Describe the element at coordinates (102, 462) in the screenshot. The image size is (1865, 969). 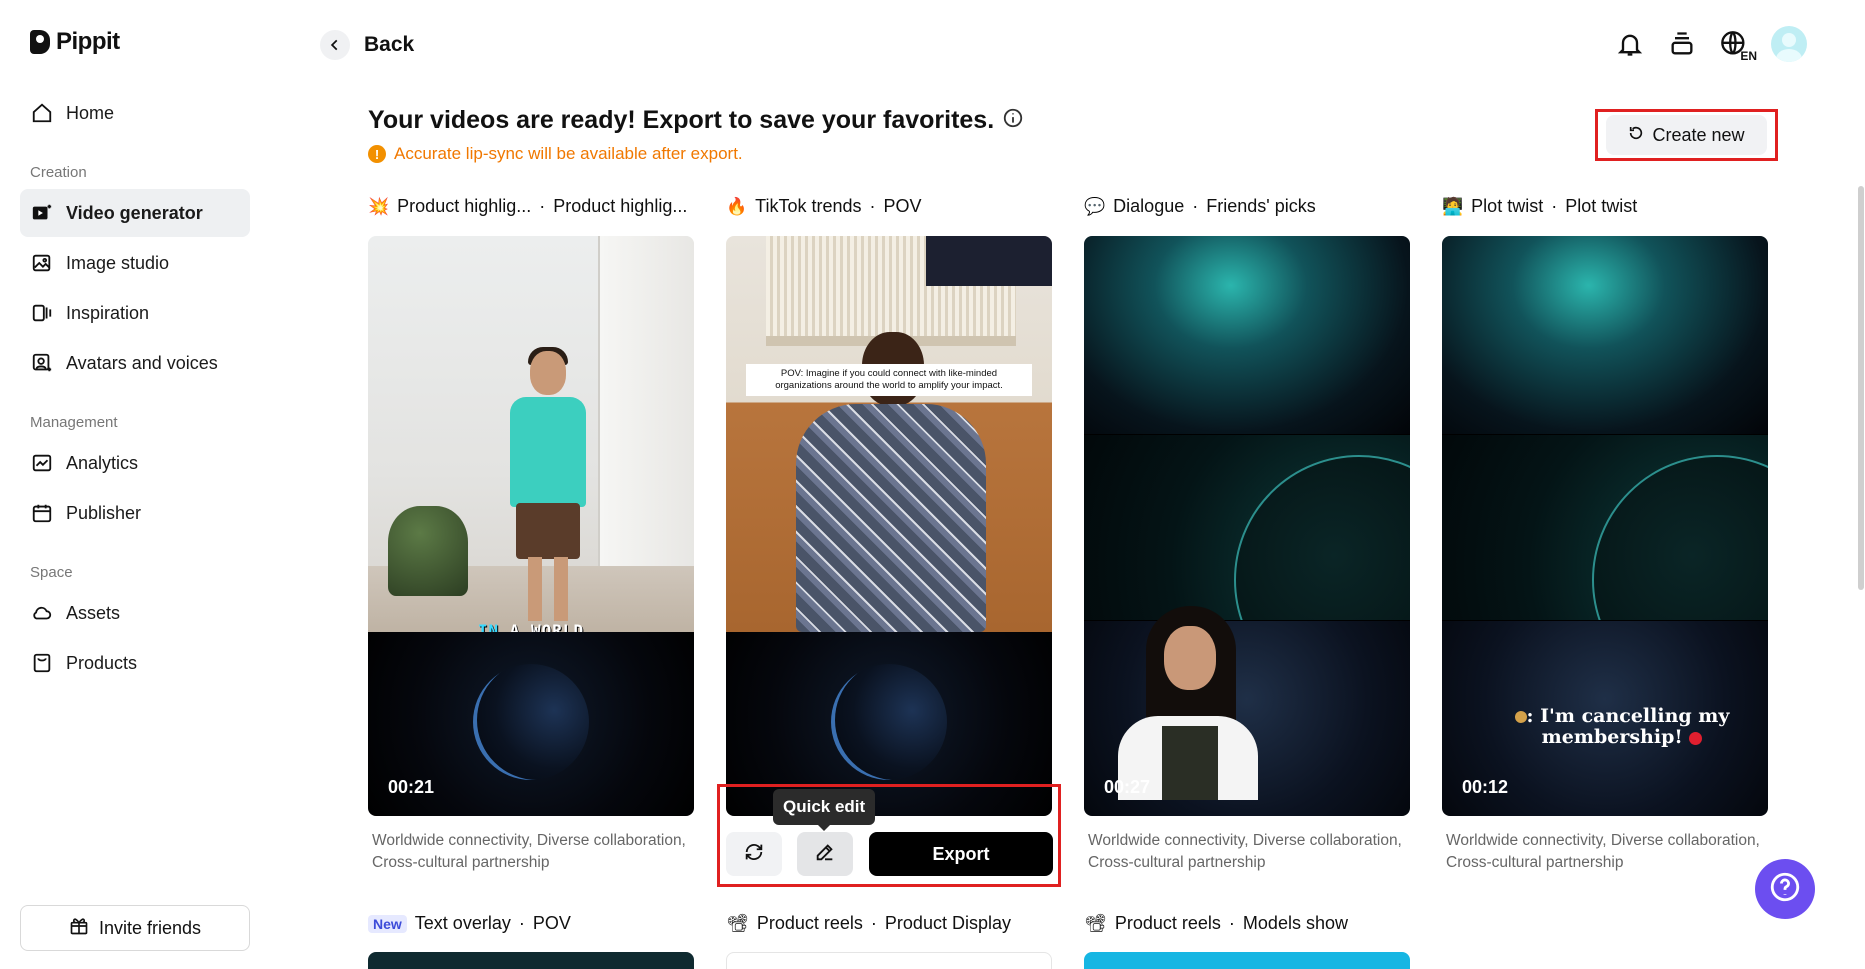
I see `sidebar-item-label: Analytics` at that location.